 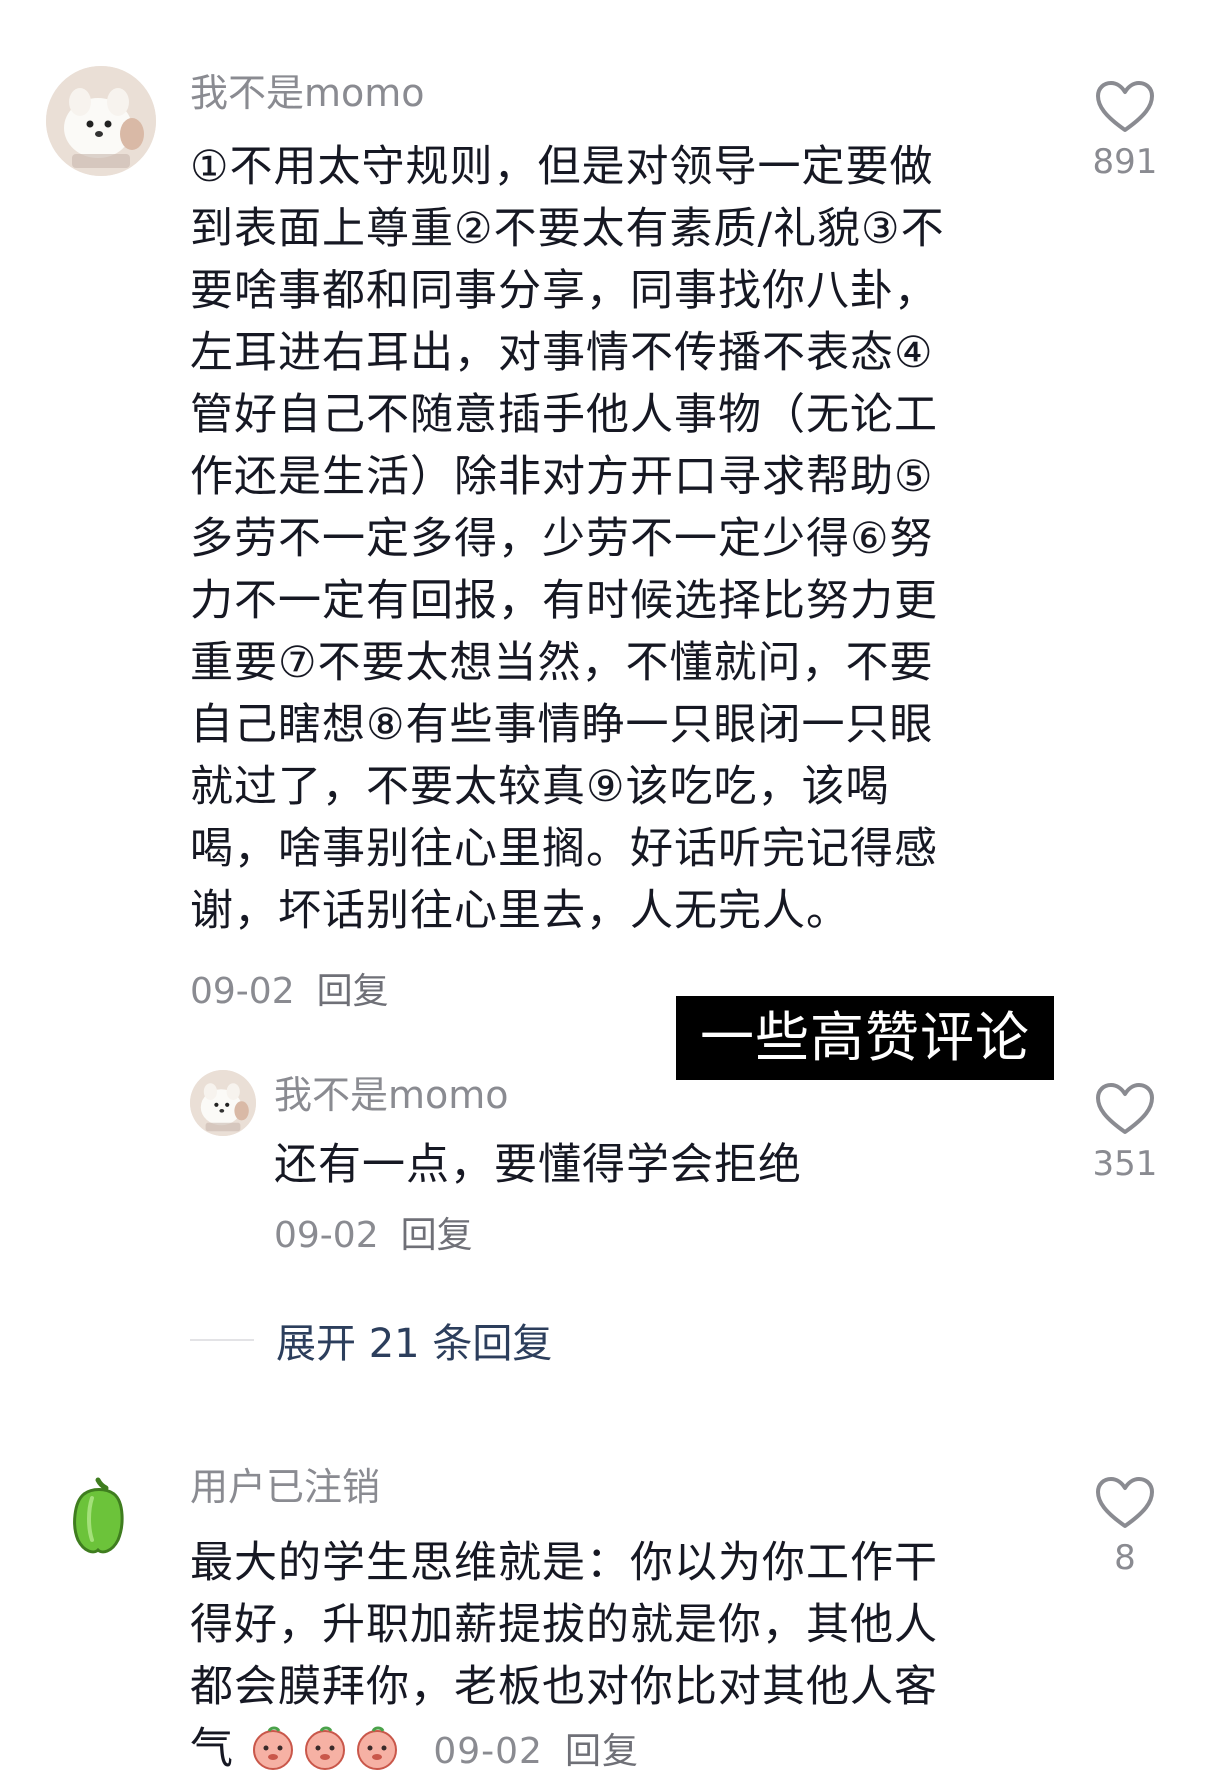 I want to click on green-pepper-icon, so click(x=98, y=1515).